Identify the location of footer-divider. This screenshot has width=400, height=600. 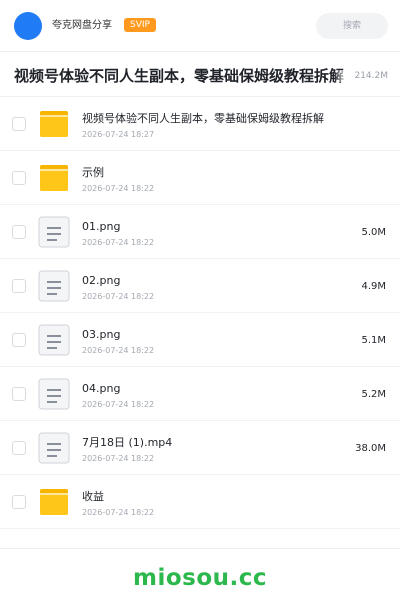
(200, 548).